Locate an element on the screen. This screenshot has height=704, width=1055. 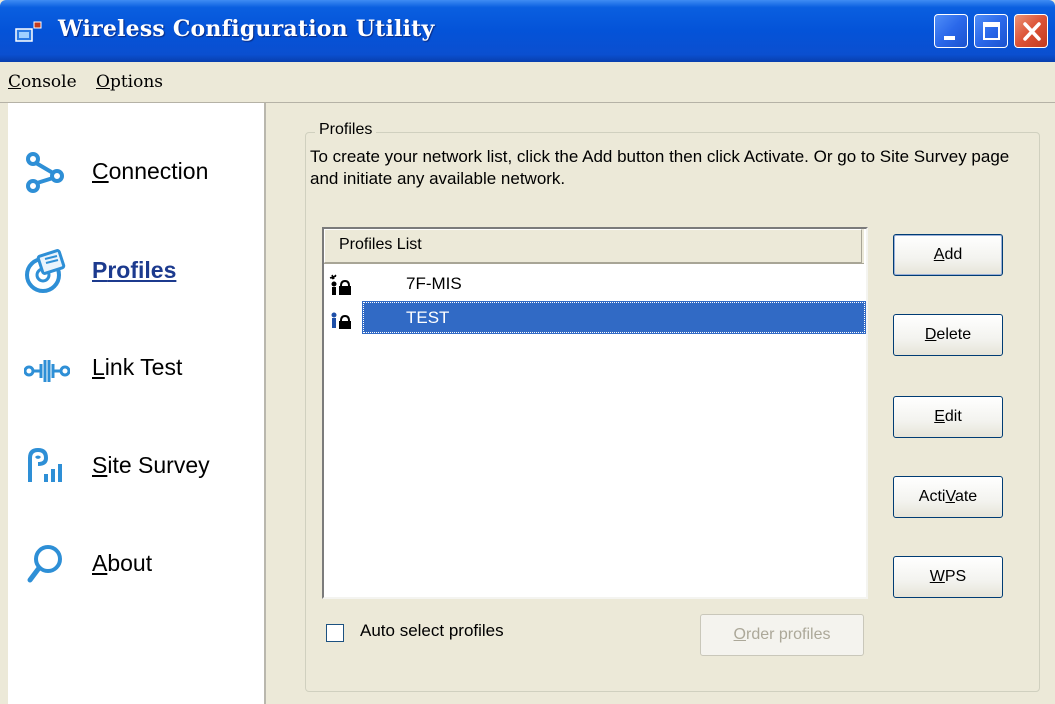
nav-mnemonic: P is located at coordinates (100, 270).